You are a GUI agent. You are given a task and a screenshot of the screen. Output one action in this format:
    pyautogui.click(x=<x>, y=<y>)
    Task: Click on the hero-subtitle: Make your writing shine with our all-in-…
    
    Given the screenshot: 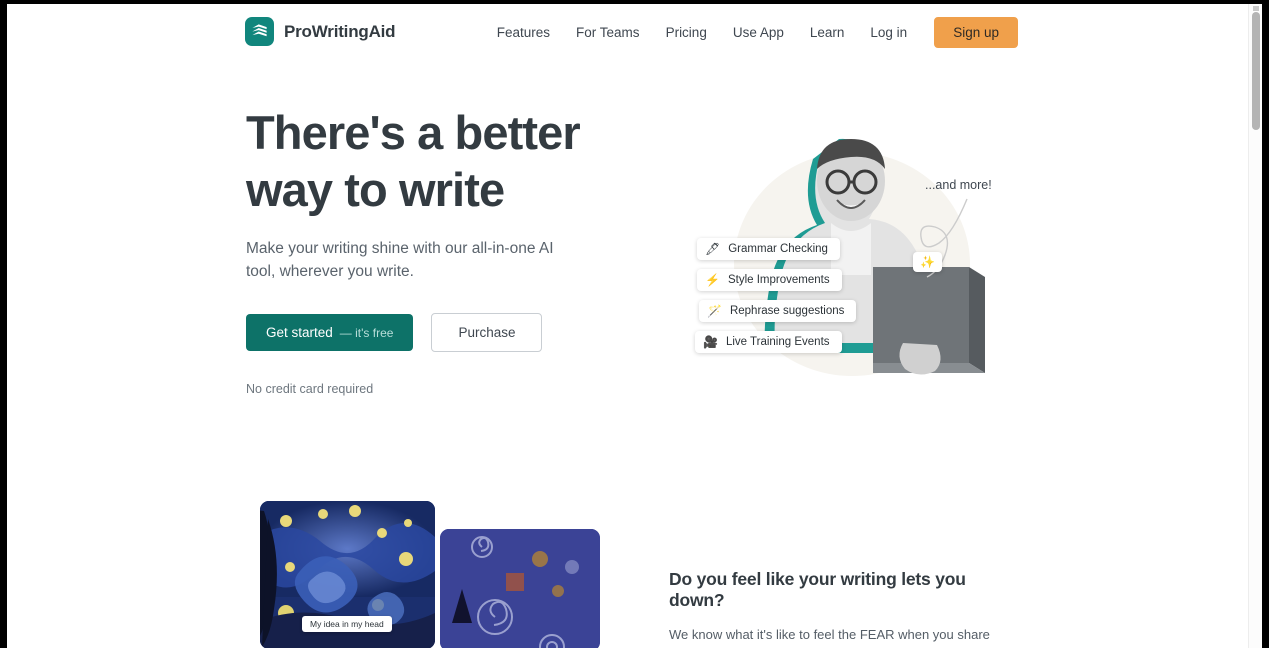 What is the action you would take?
    pyautogui.click(x=400, y=260)
    